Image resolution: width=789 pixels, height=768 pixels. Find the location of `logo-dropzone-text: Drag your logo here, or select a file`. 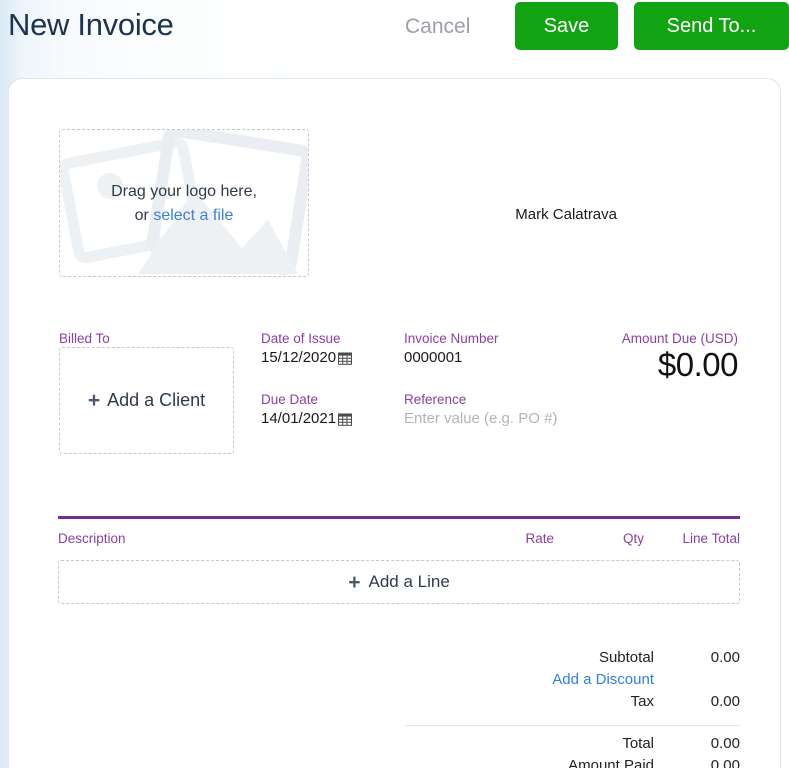

logo-dropzone-text: Drag your logo here, or select a file is located at coordinates (184, 204).